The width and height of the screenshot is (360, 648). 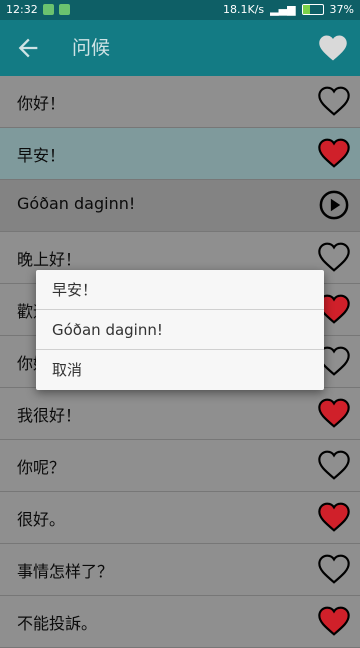 What do you see at coordinates (41, 519) in the screenshot?
I see `phrase-text: 很好。` at bounding box center [41, 519].